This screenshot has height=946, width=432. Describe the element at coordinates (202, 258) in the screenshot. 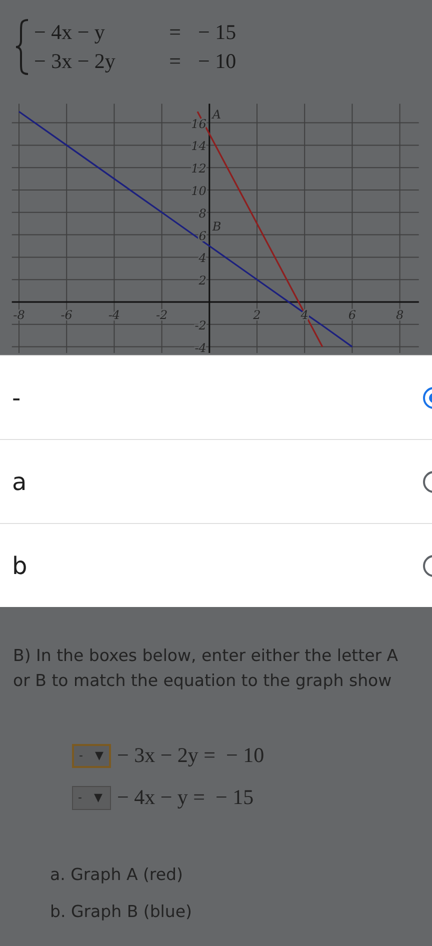

I see `y-tick-label: 4` at that location.